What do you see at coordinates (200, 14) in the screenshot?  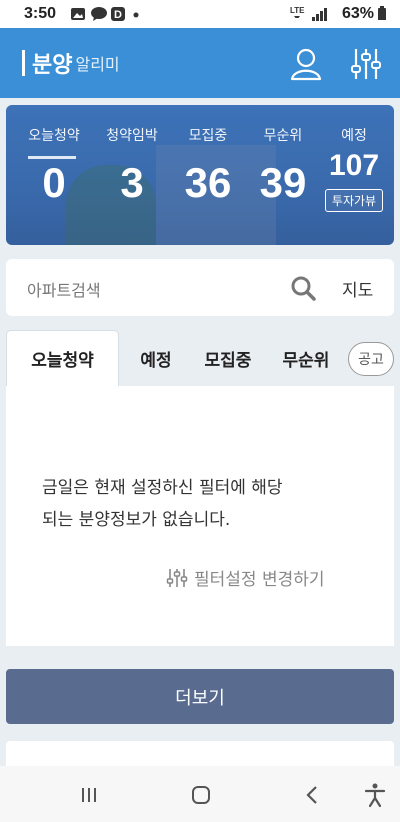 I see `status-bar: 3:50 D LTE 63%` at bounding box center [200, 14].